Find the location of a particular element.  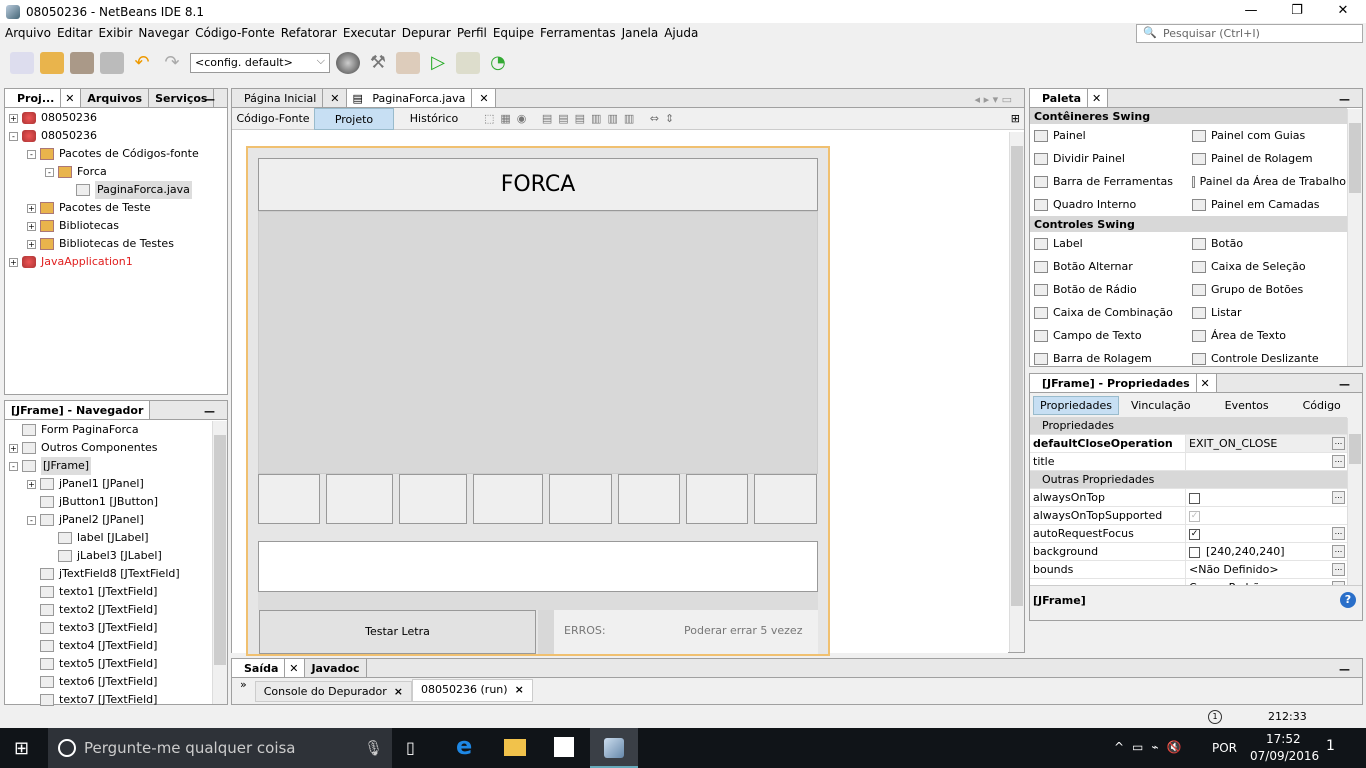

tab-javadoc: Javadoc is located at coordinates (336, 668).